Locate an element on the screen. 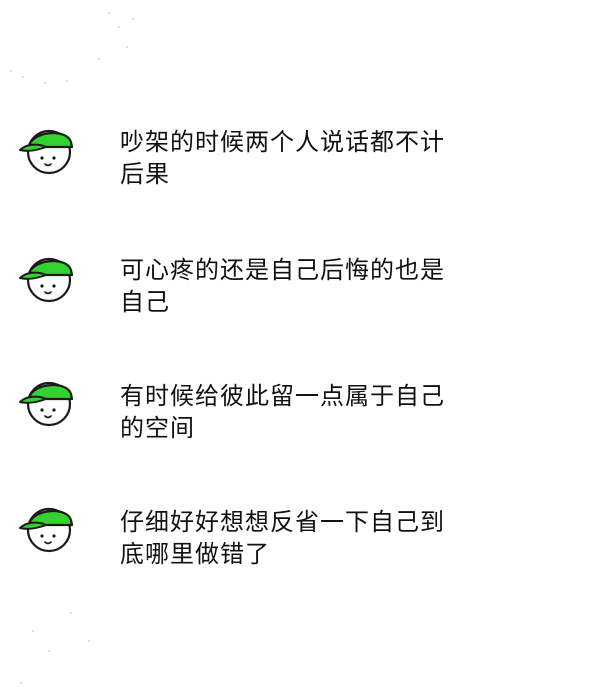  list-item: 有时候给彼此留一点属于自己 的空间 is located at coordinates (300, 415).